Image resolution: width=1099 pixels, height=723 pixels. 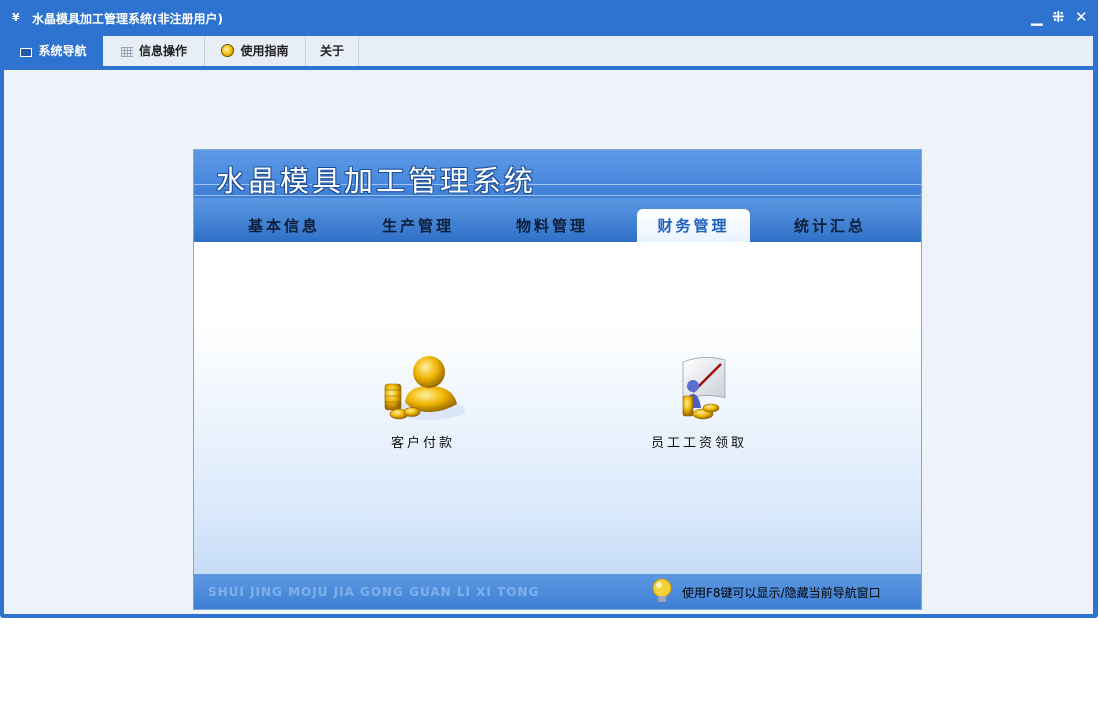 What do you see at coordinates (557, 174) in the screenshot?
I see `banner: 水晶模具加工管理系统` at bounding box center [557, 174].